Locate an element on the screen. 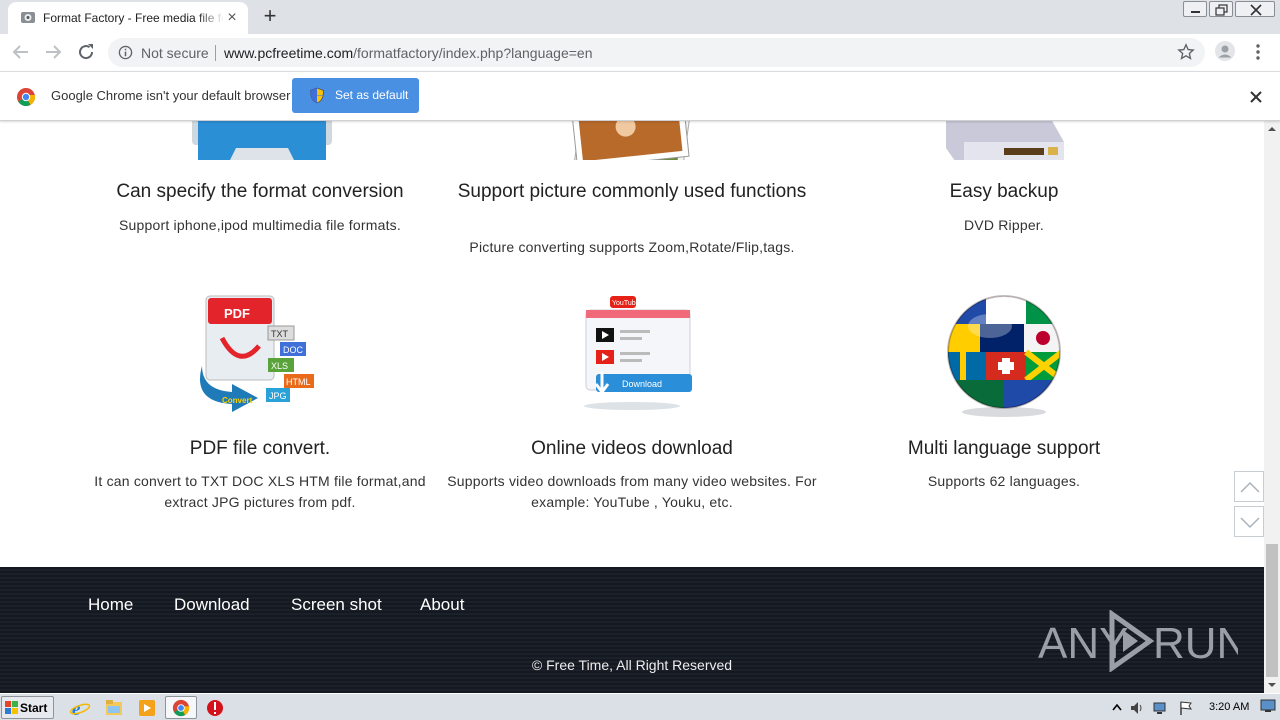 The image size is (1280, 720). feature-title: Online videos download is located at coordinates (632, 448).